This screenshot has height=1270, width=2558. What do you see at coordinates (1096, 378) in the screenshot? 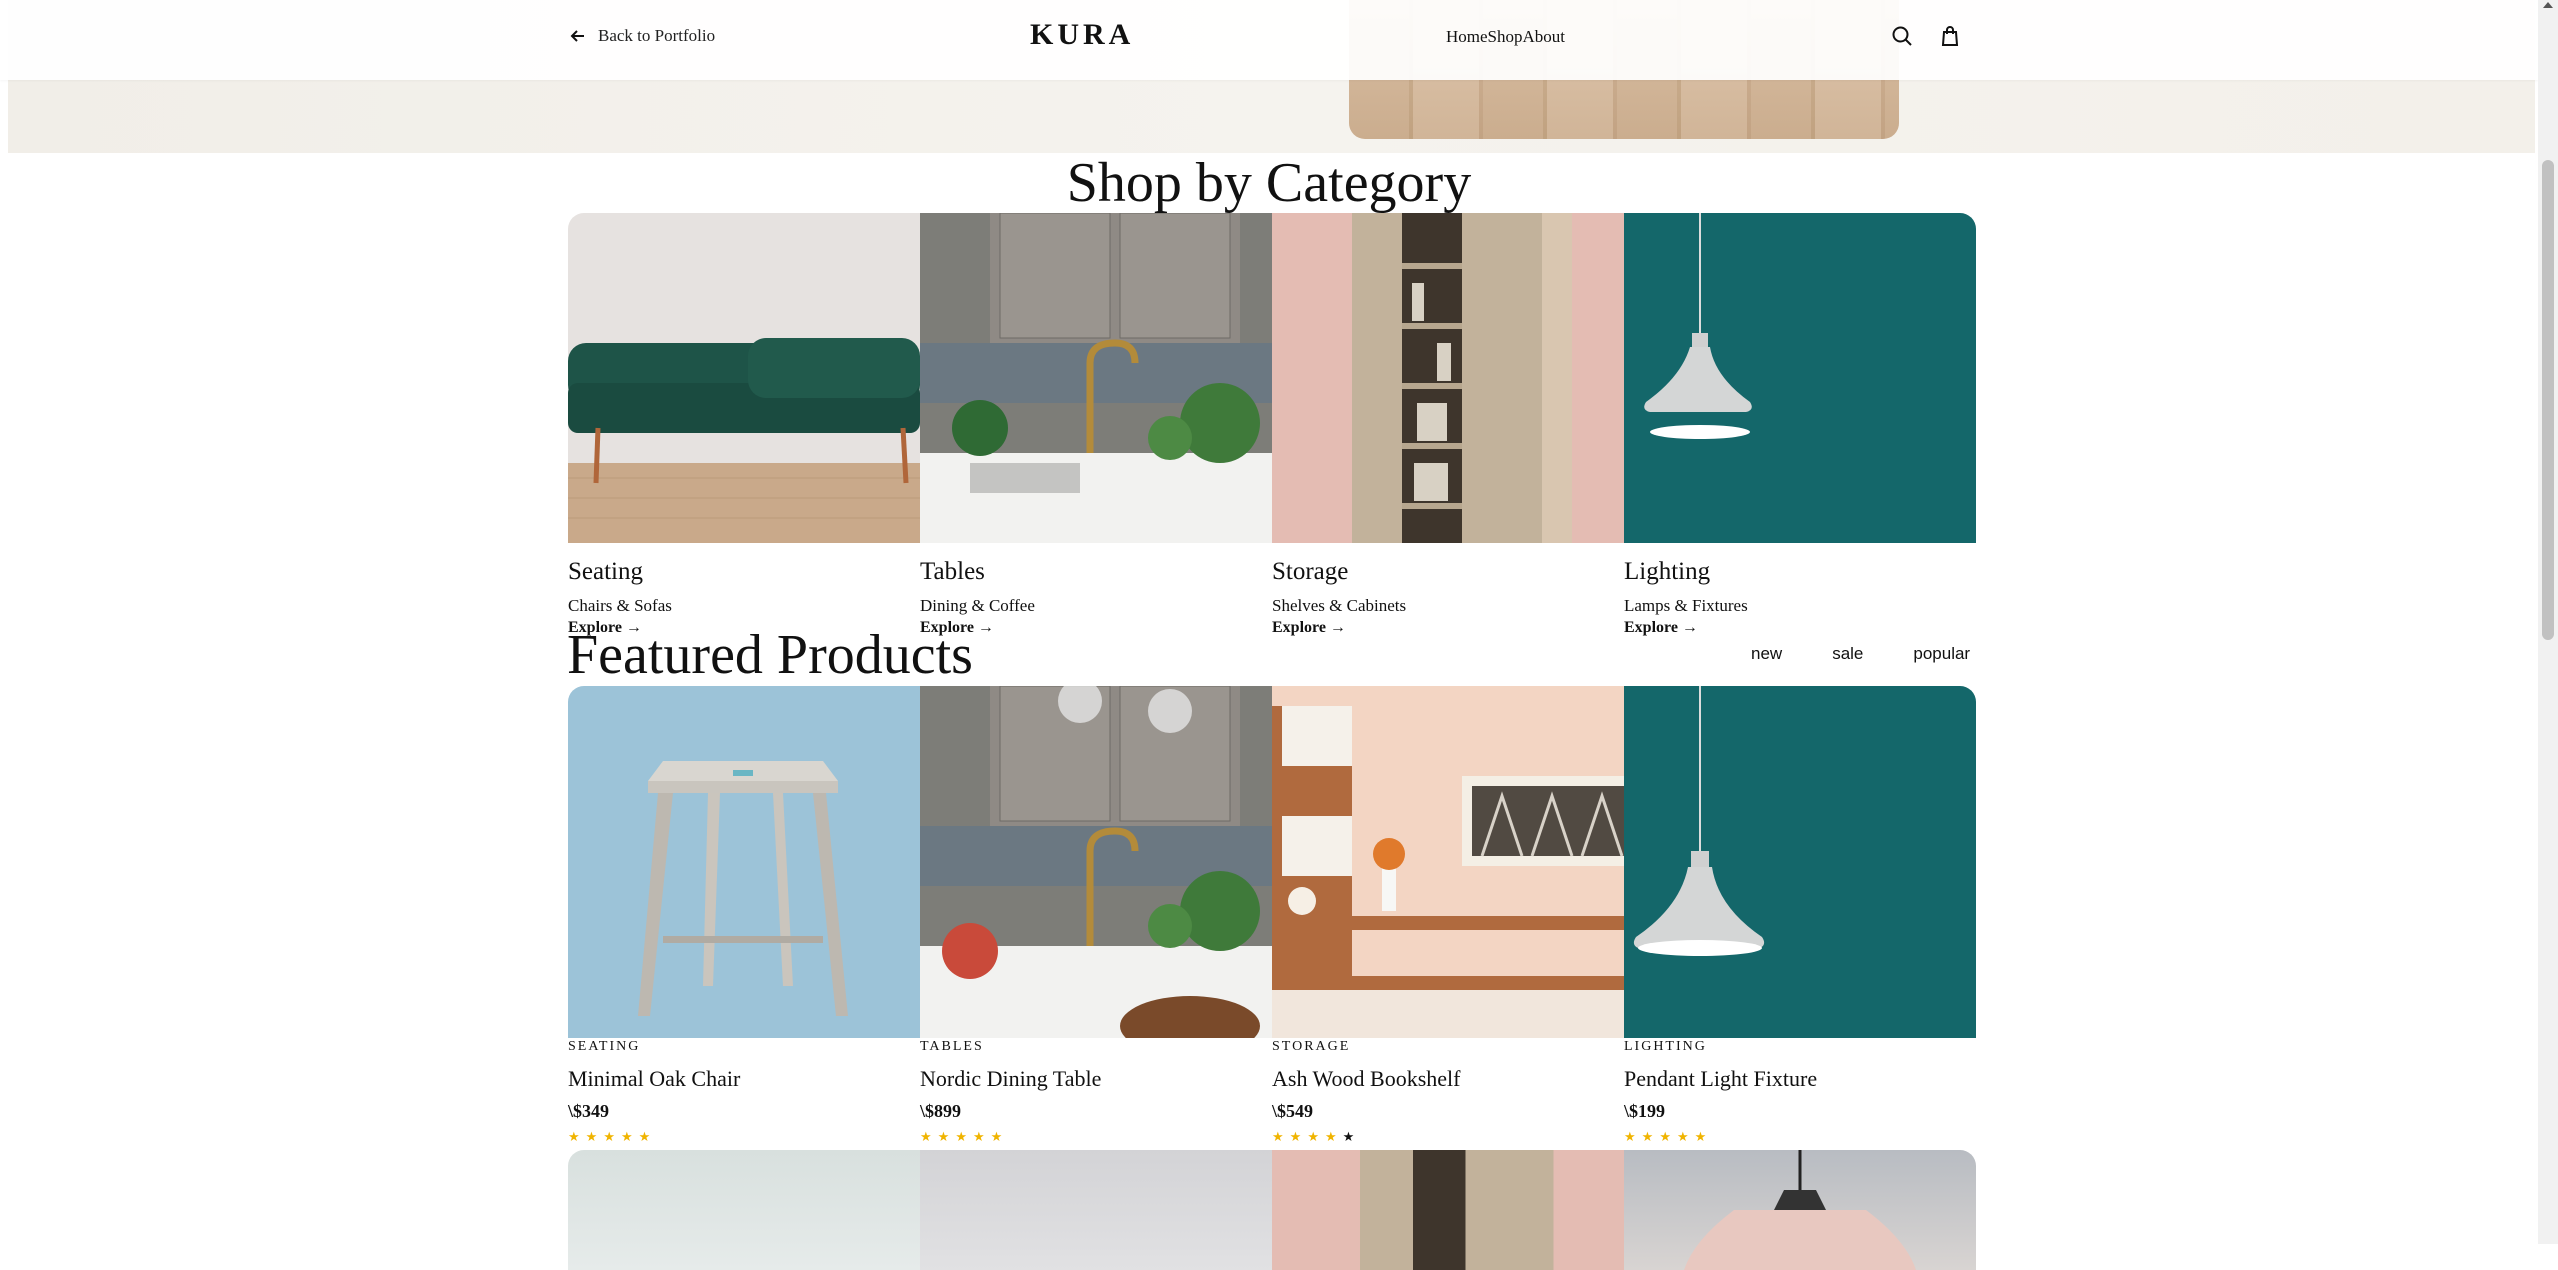
I see `category-image-tables` at bounding box center [1096, 378].